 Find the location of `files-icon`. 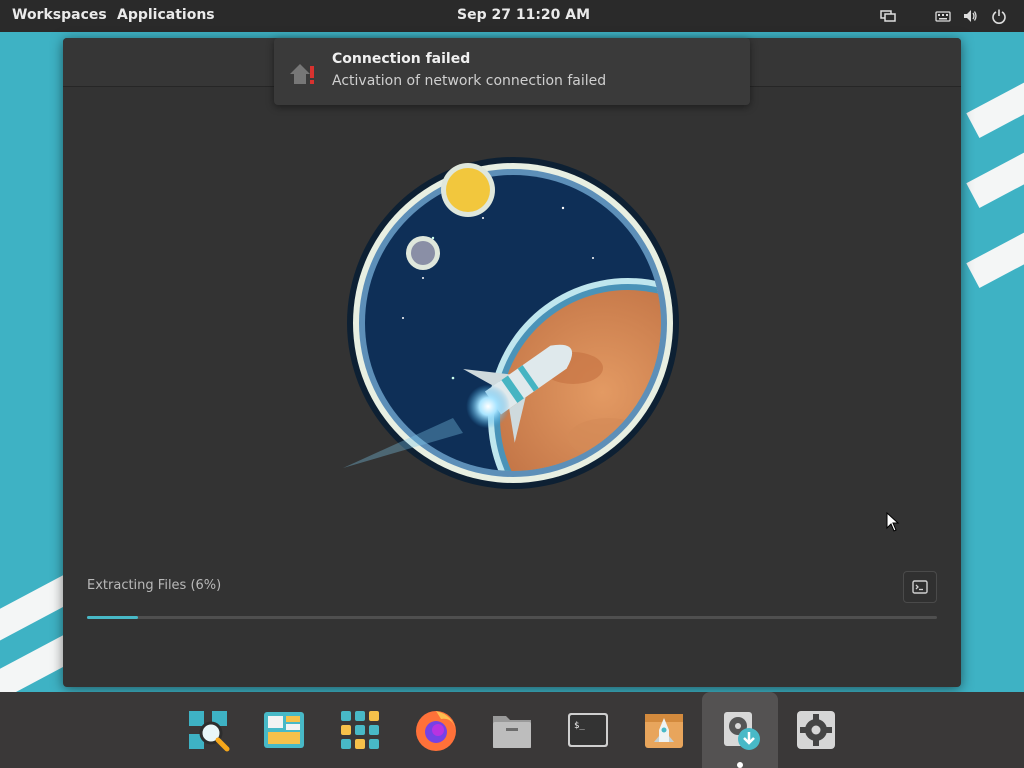

files-icon is located at coordinates (512, 732).